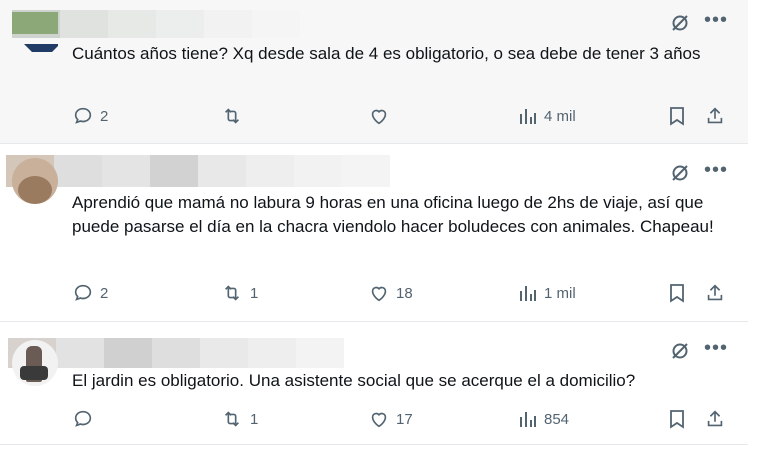 The height and width of the screenshot is (461, 767). Describe the element at coordinates (557, 419) in the screenshot. I see `views-count: 854` at that location.